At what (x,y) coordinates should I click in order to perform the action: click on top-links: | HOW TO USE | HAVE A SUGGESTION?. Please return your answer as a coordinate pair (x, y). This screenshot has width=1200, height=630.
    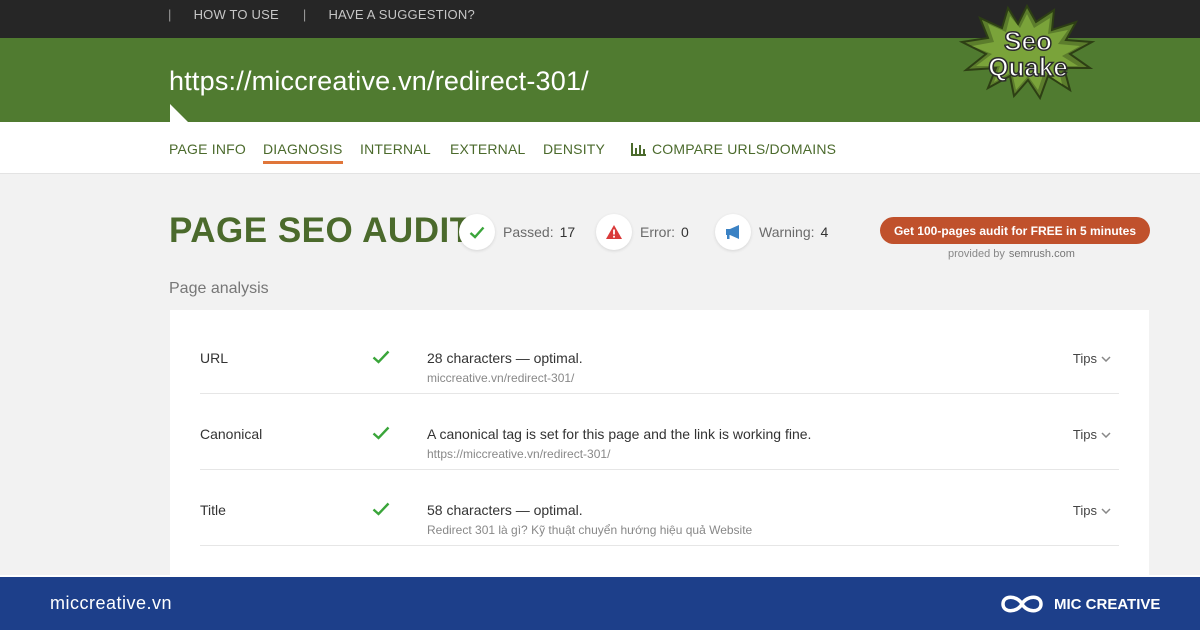
    Looking at the image, I should click on (333, 14).